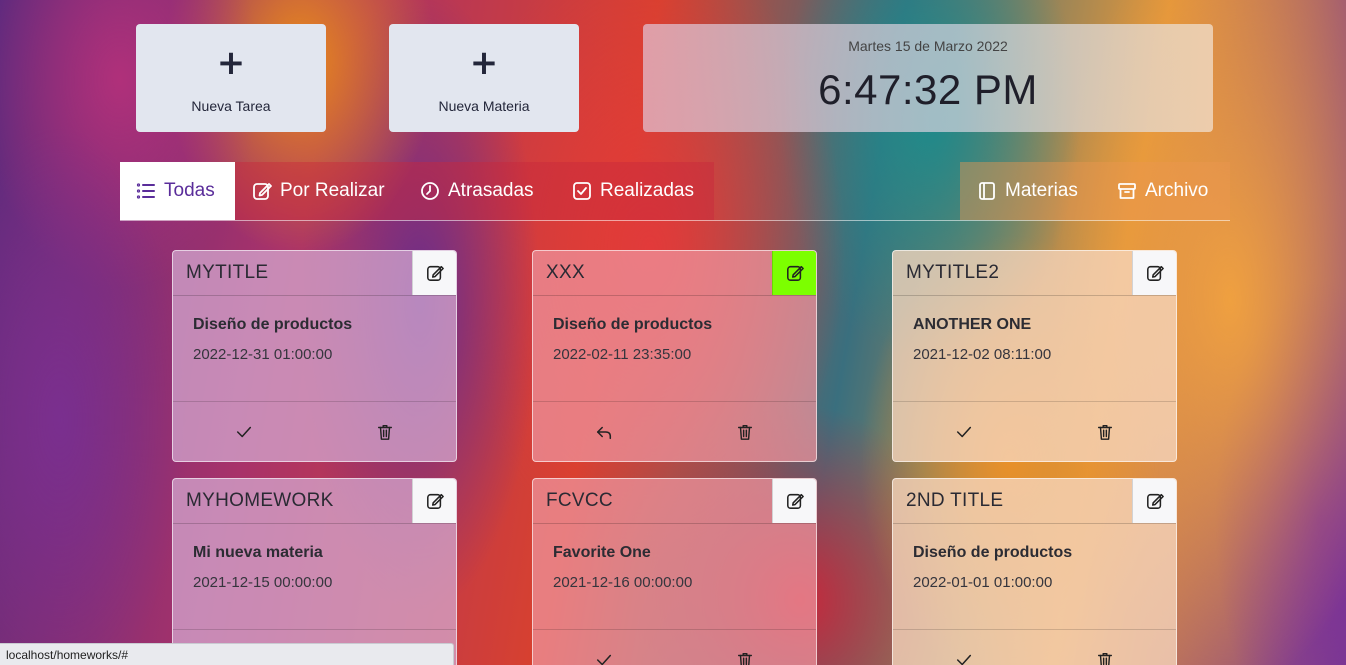 The image size is (1346, 665). I want to click on card-title: 2ND TITLE, so click(955, 500).